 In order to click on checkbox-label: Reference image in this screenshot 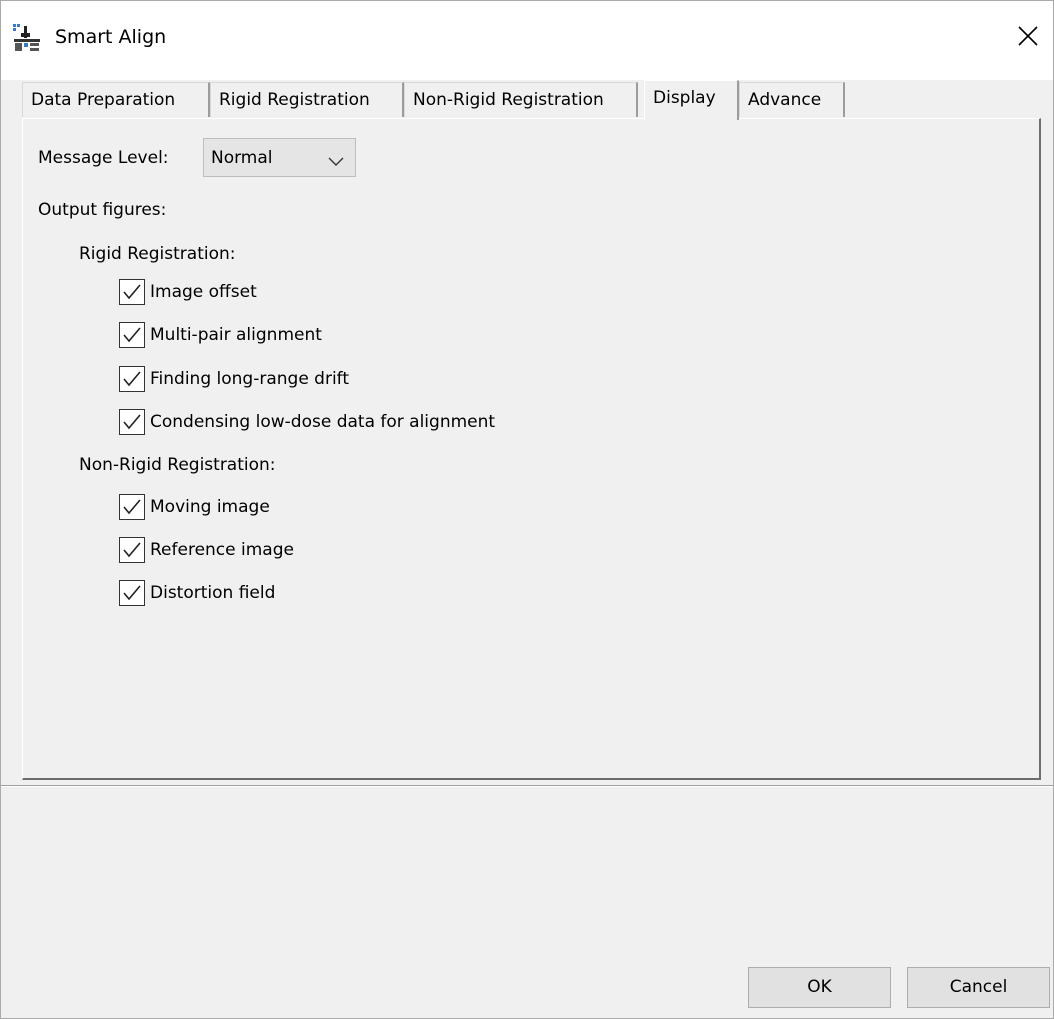, I will do `click(222, 550)`.